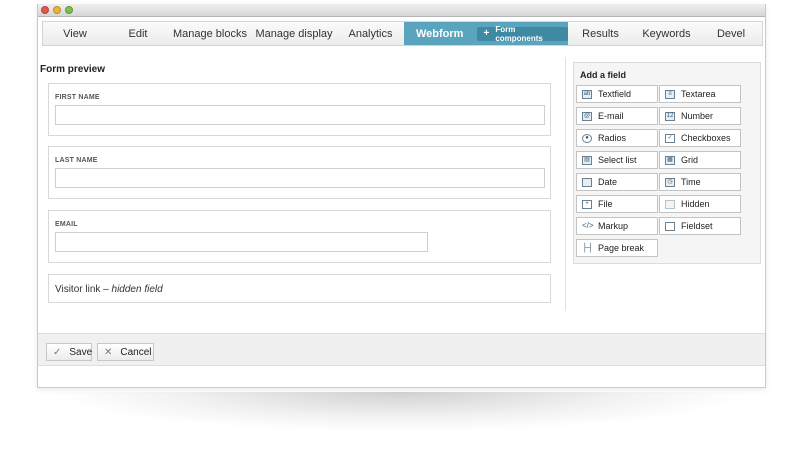  What do you see at coordinates (241, 242) in the screenshot?
I see `email-input` at bounding box center [241, 242].